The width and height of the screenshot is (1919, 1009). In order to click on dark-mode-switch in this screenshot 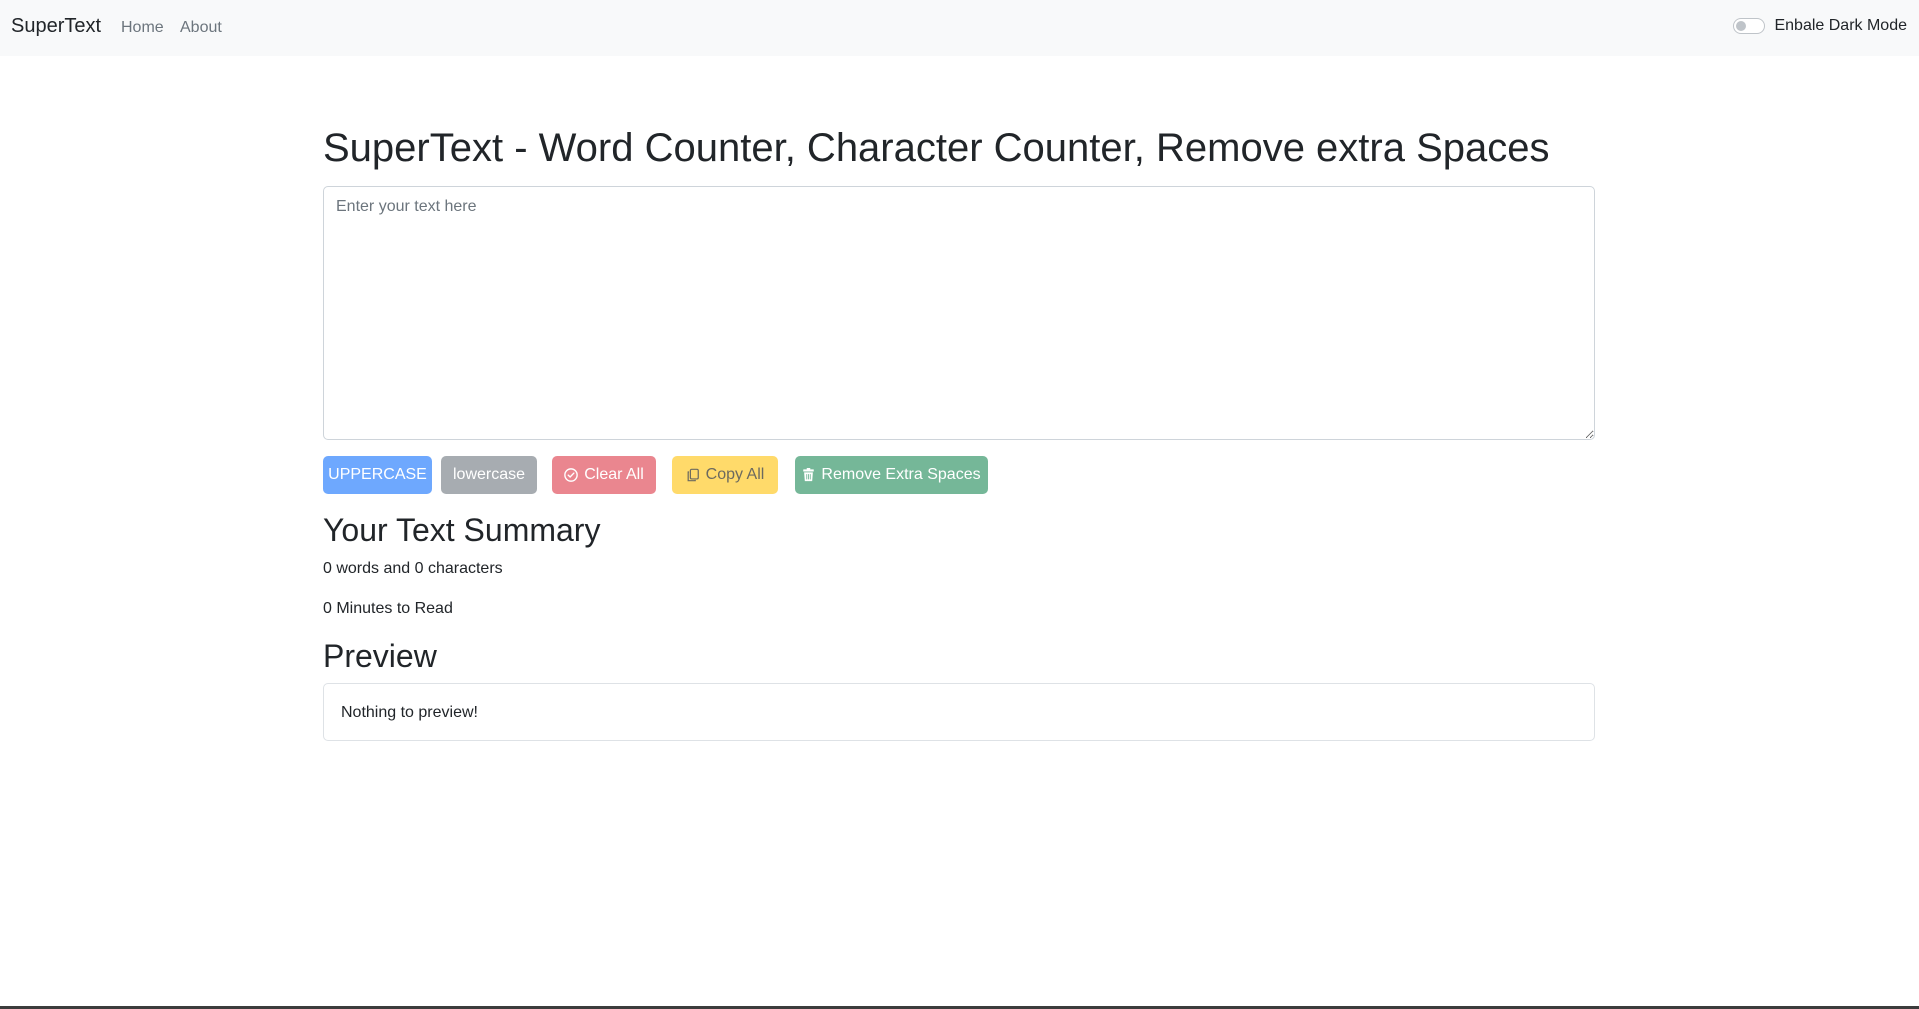, I will do `click(1749, 26)`.